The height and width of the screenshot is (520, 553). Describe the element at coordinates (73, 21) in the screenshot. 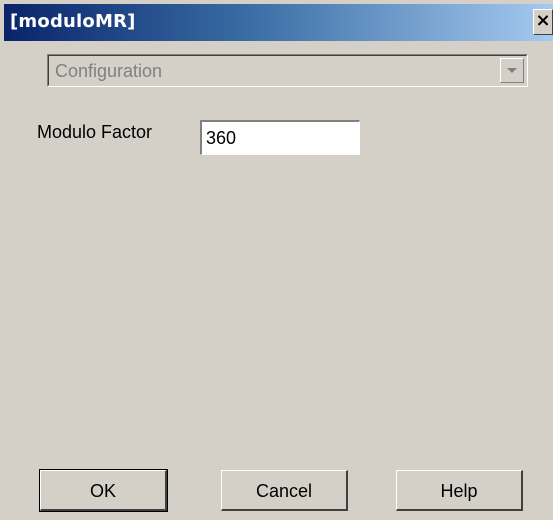

I see `window-title: [moduloMR]` at that location.